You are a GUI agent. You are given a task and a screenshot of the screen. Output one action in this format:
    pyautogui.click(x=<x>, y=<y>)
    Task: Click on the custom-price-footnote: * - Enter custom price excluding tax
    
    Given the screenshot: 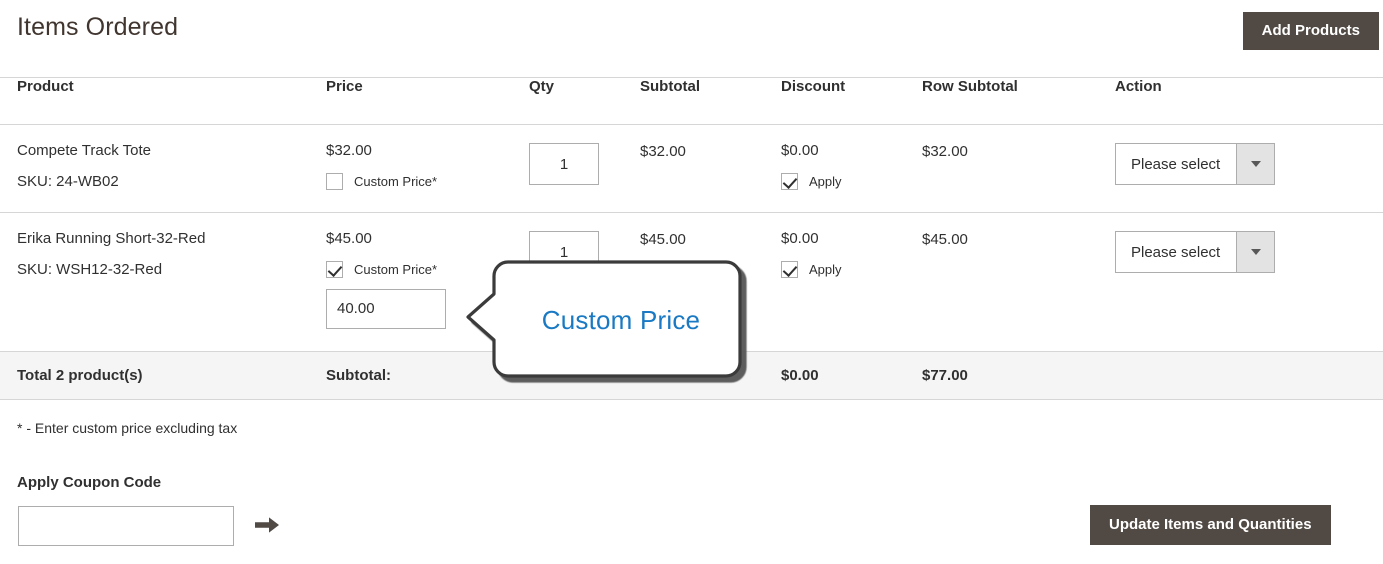 What is the action you would take?
    pyautogui.click(x=127, y=428)
    